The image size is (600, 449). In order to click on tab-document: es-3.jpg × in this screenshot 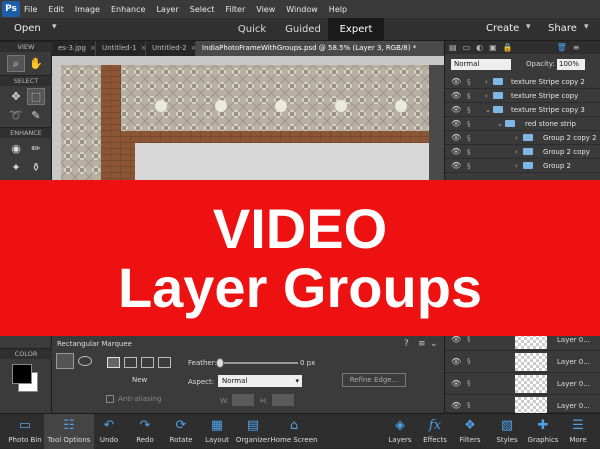, I will do `click(74, 48)`.